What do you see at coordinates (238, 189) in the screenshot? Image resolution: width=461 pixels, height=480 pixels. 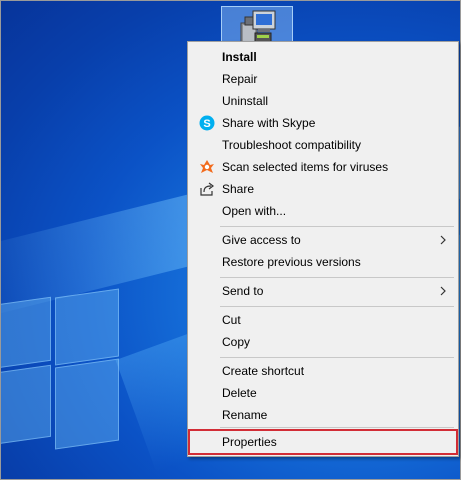 I see `menu-item-label: Share` at bounding box center [238, 189].